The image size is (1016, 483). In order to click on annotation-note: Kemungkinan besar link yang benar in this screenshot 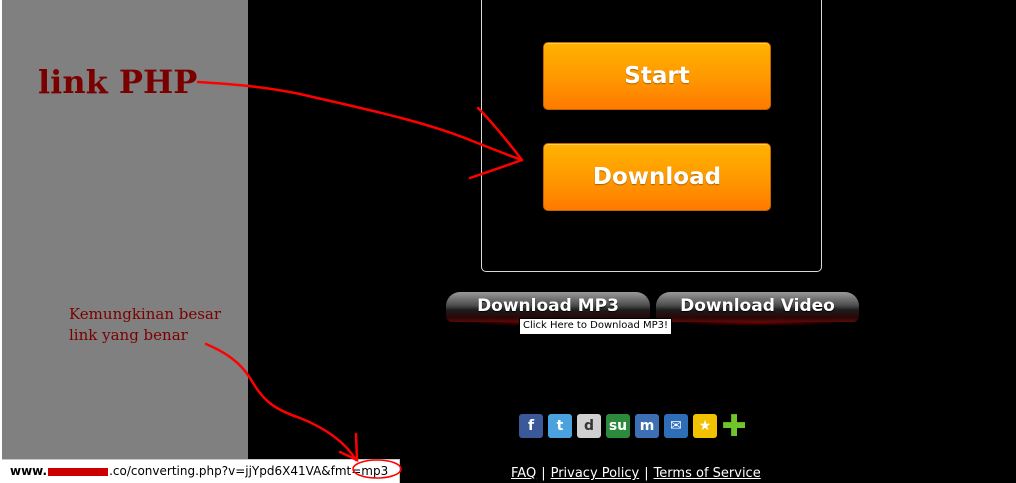, I will do `click(159, 325)`.